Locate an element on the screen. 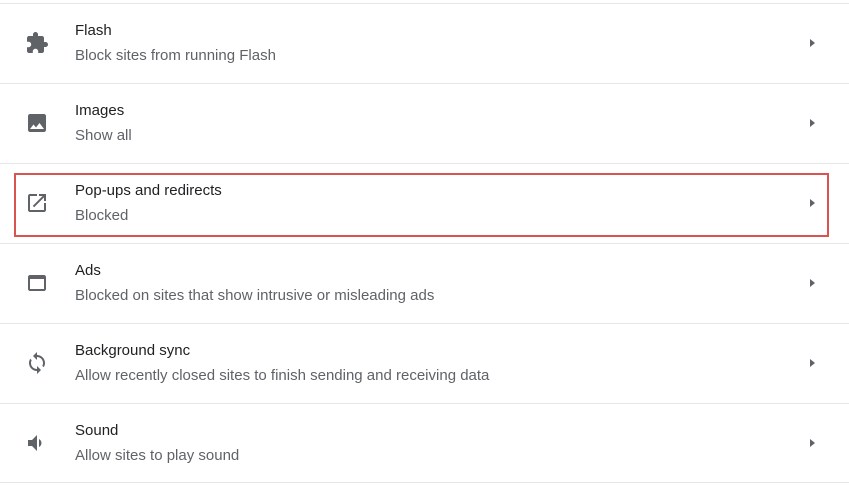  puzzle-icon is located at coordinates (37, 43).